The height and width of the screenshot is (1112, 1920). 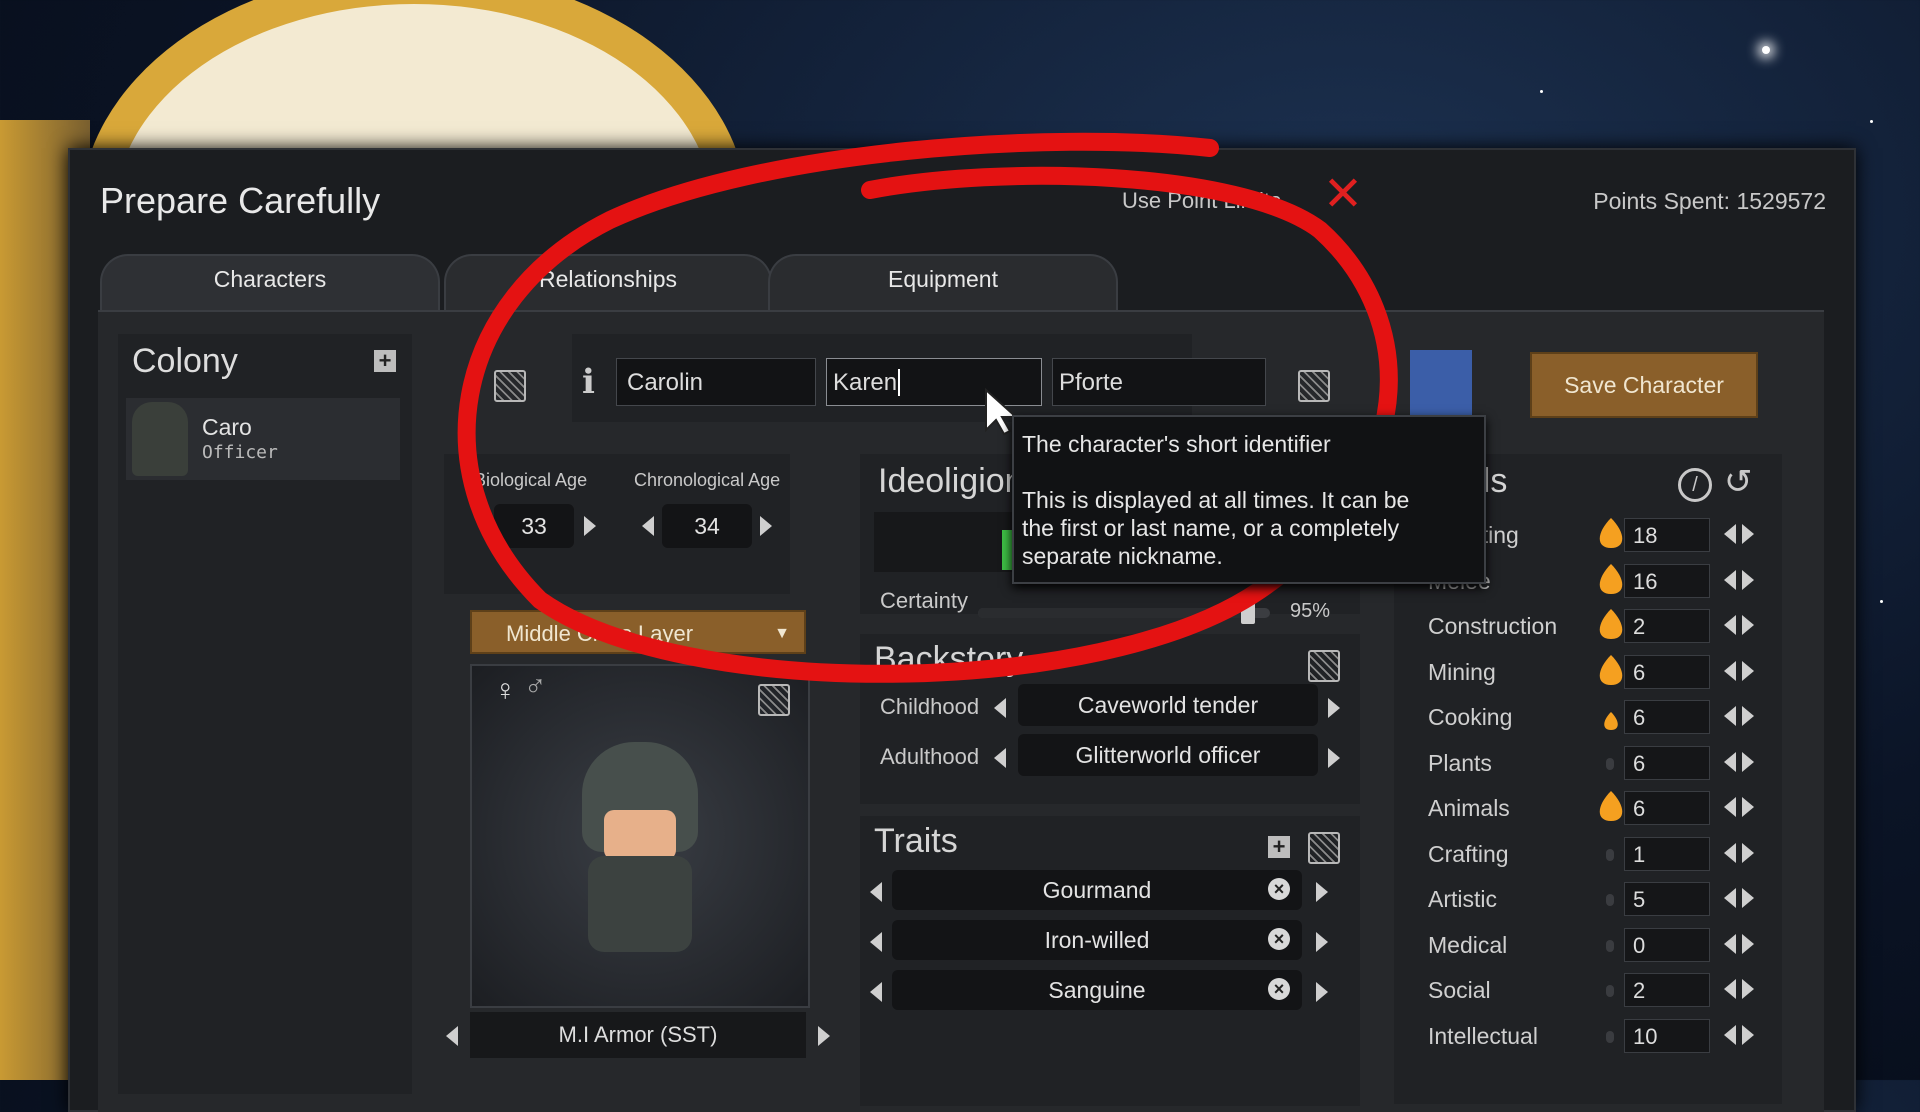 I want to click on tooltip-title: The character's short identifier, so click(x=1176, y=444).